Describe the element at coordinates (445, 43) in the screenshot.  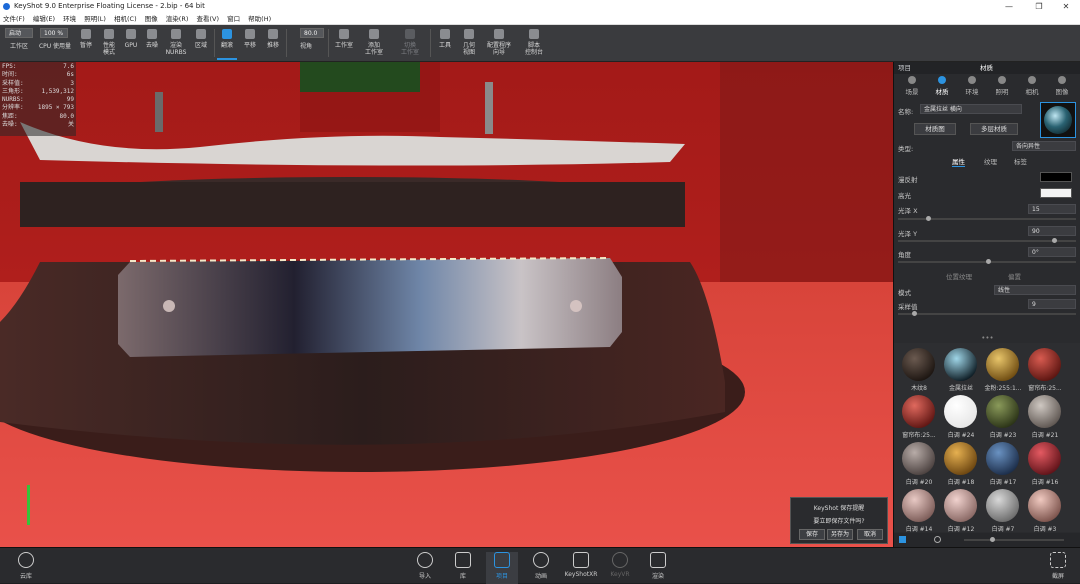
I see `tools-button: 工具` at that location.